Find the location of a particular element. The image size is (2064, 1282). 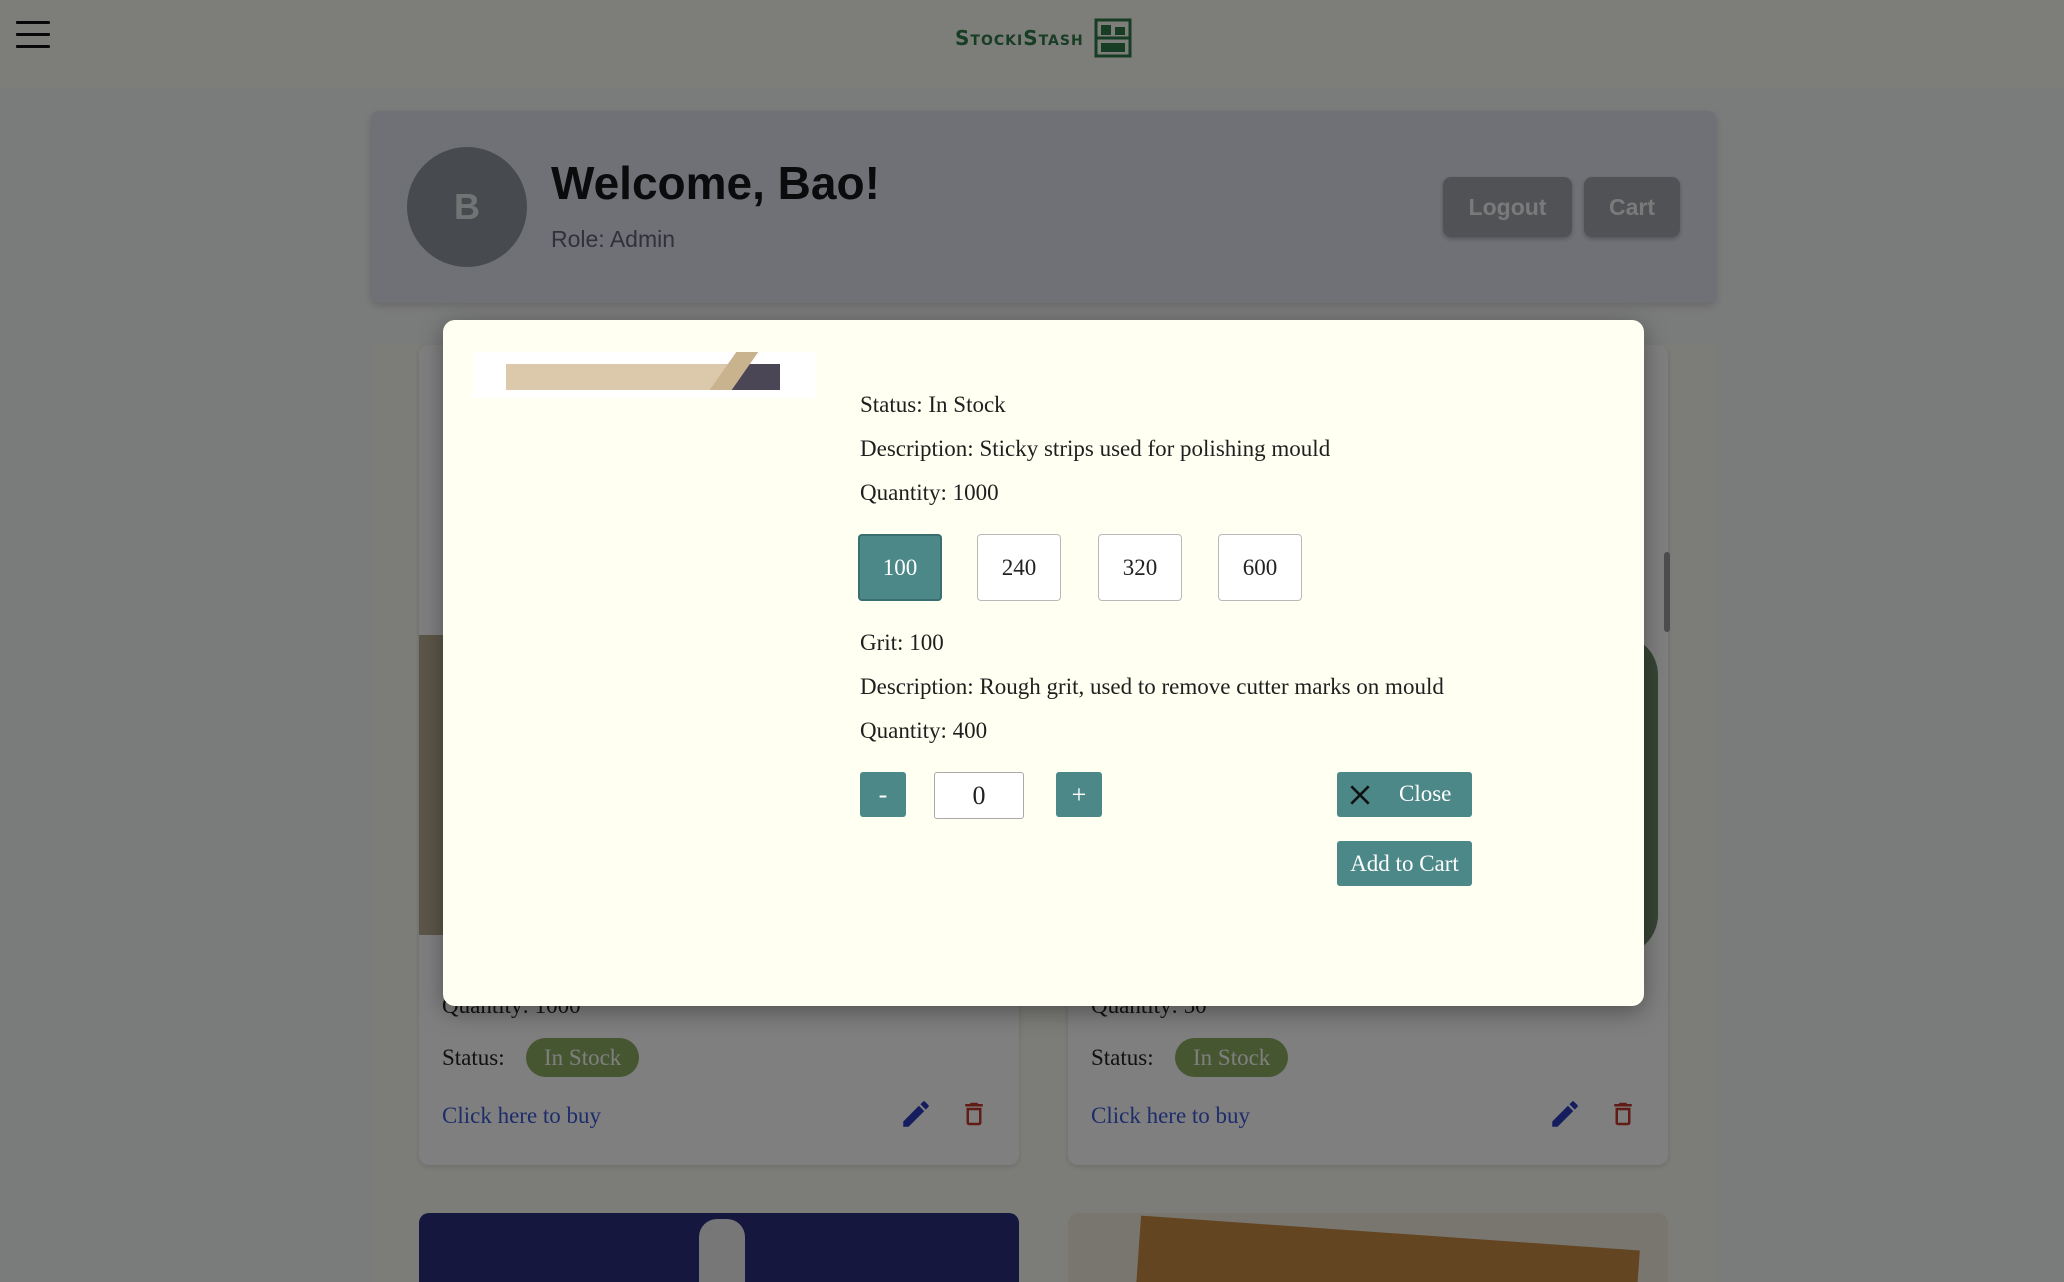

grit-option-240: 240 is located at coordinates (1019, 567).